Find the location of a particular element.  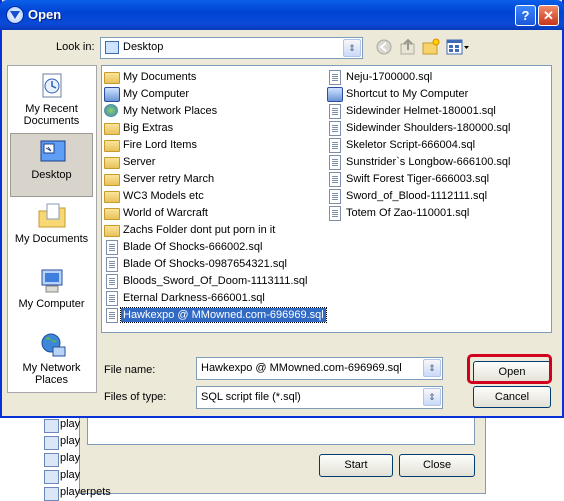

file-item-label: World of Warcraft is located at coordinates (165, 213).